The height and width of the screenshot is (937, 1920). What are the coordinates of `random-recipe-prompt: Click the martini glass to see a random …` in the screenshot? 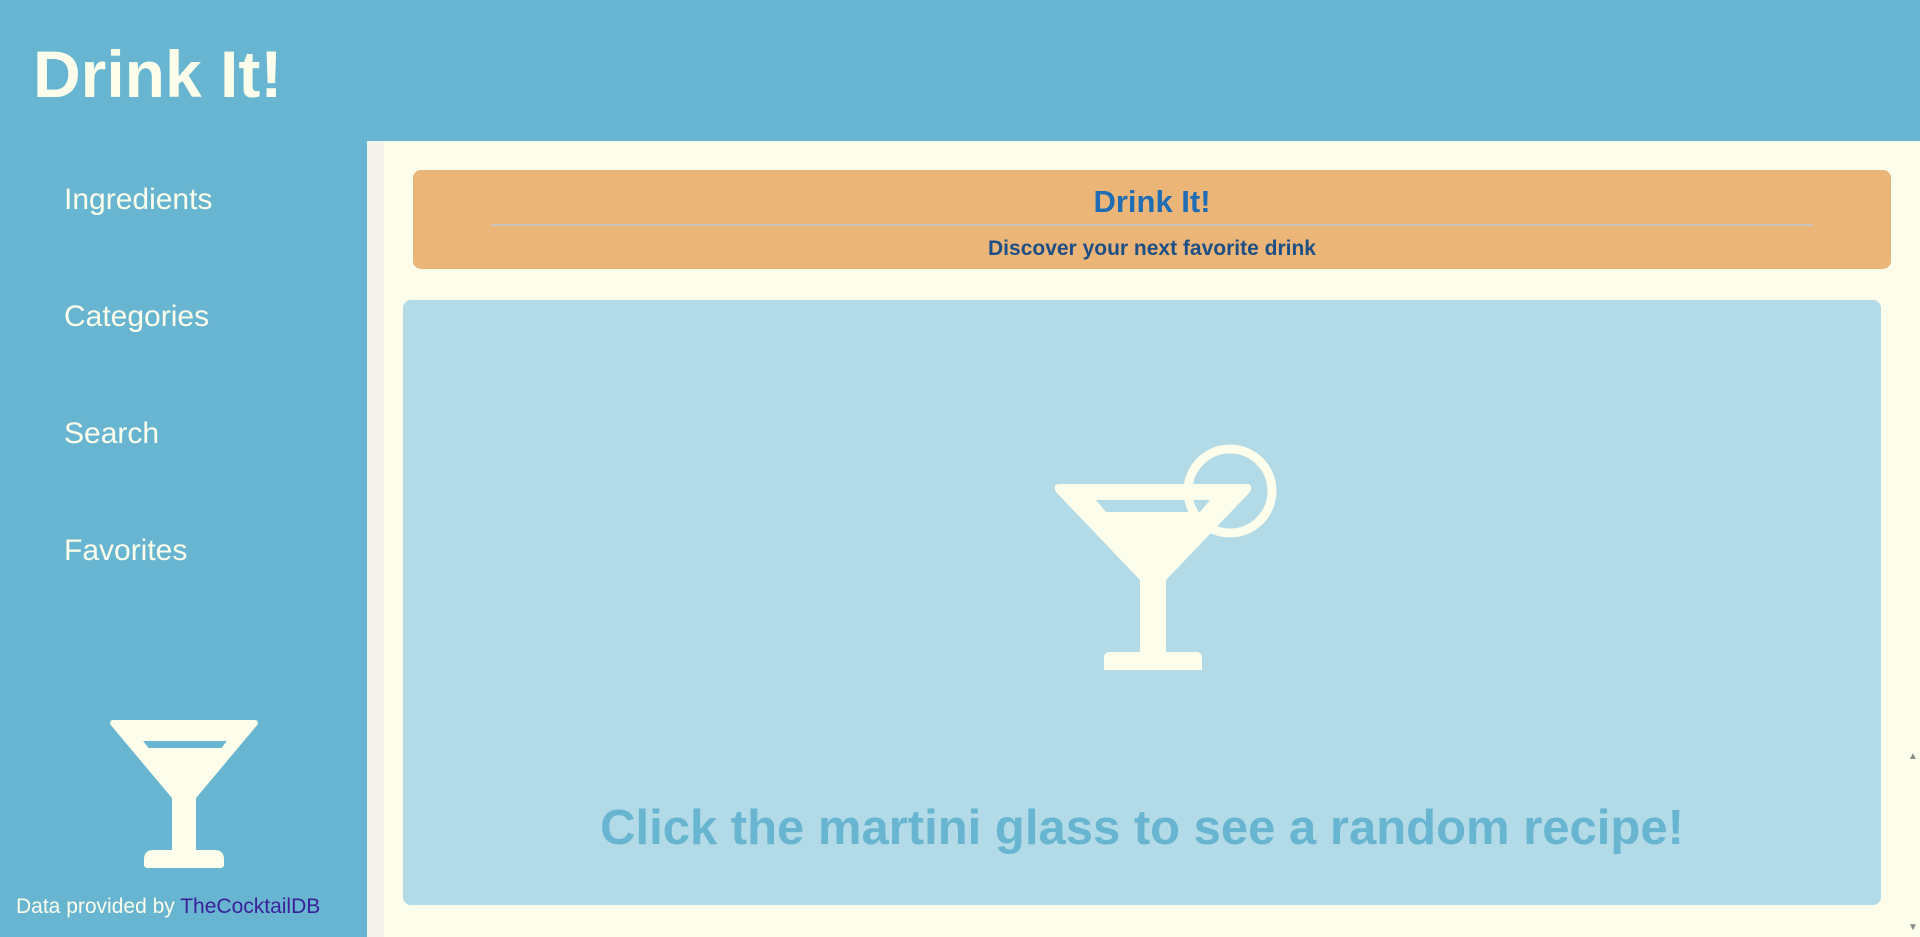 It's located at (1142, 828).